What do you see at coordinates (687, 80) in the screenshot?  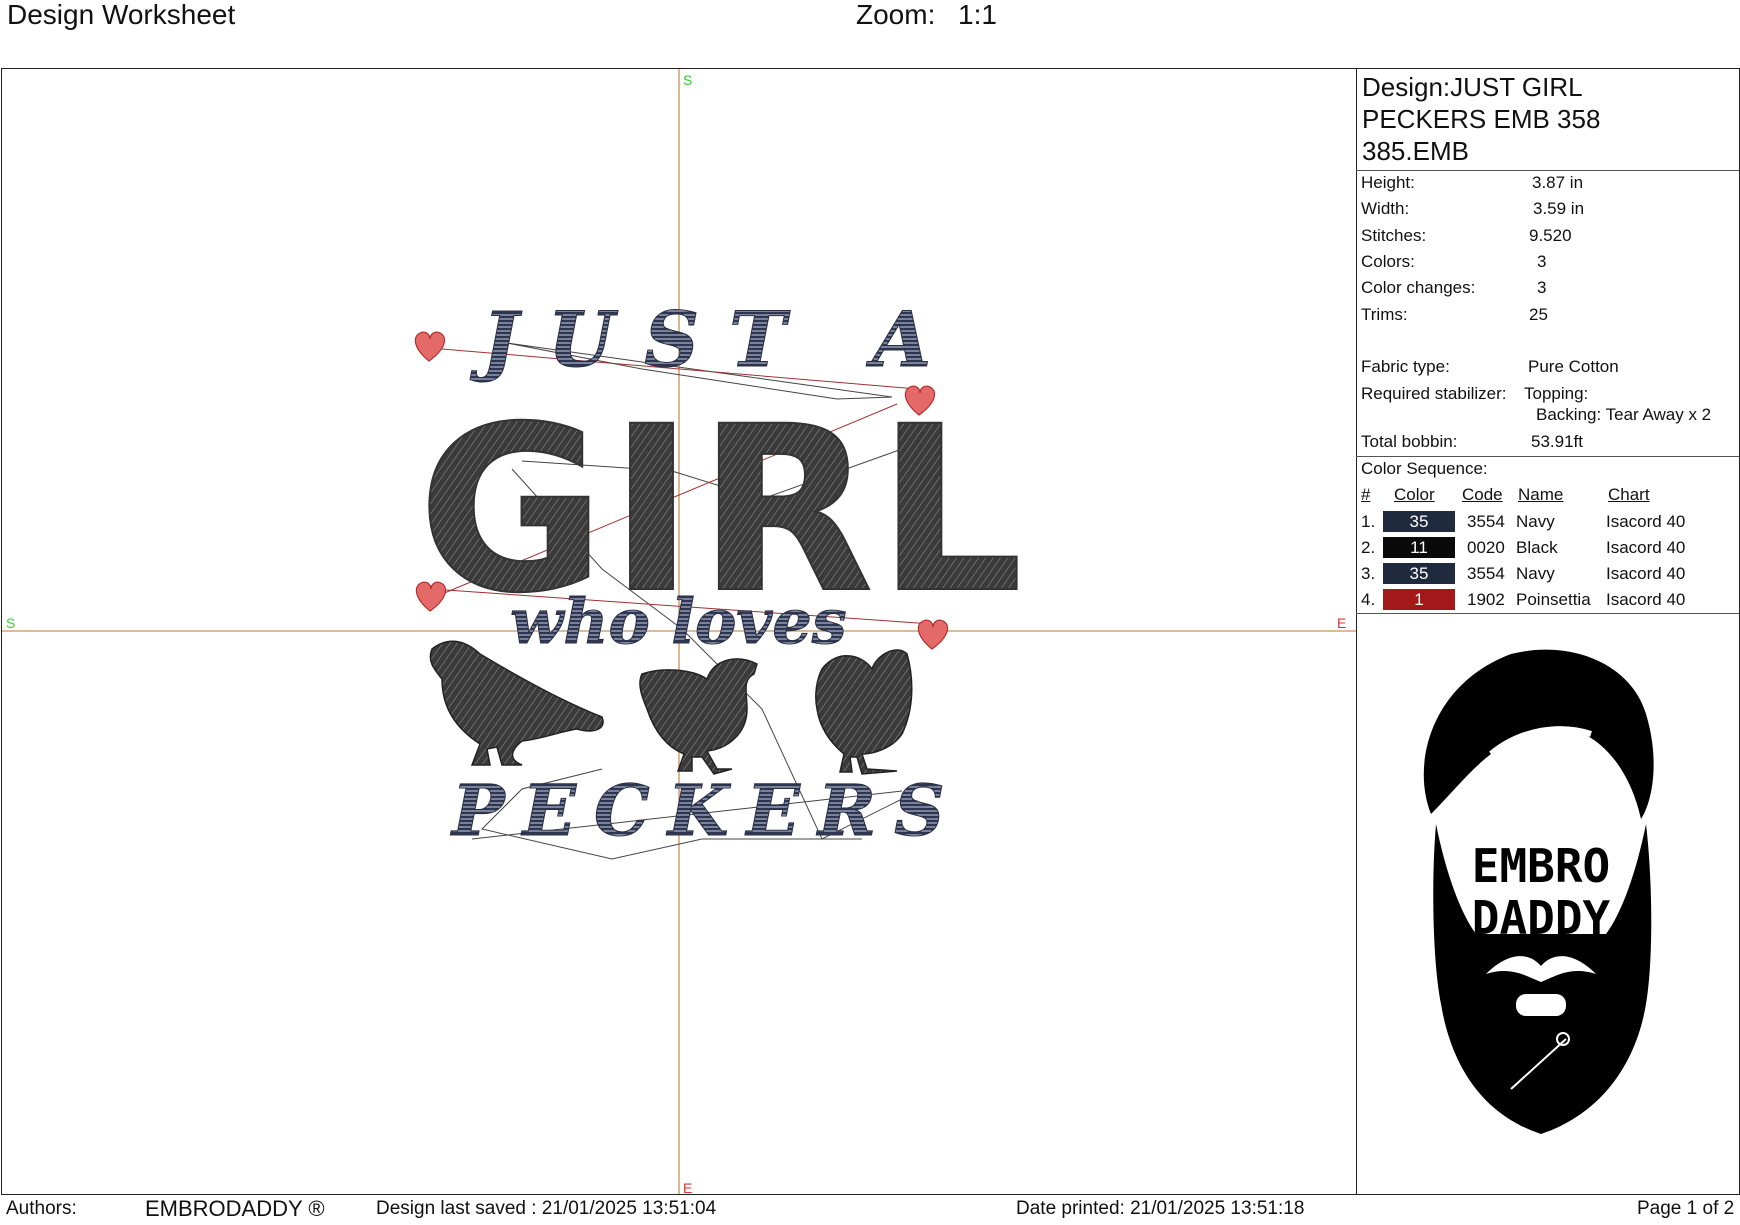 I see `axis-marker-top: S` at bounding box center [687, 80].